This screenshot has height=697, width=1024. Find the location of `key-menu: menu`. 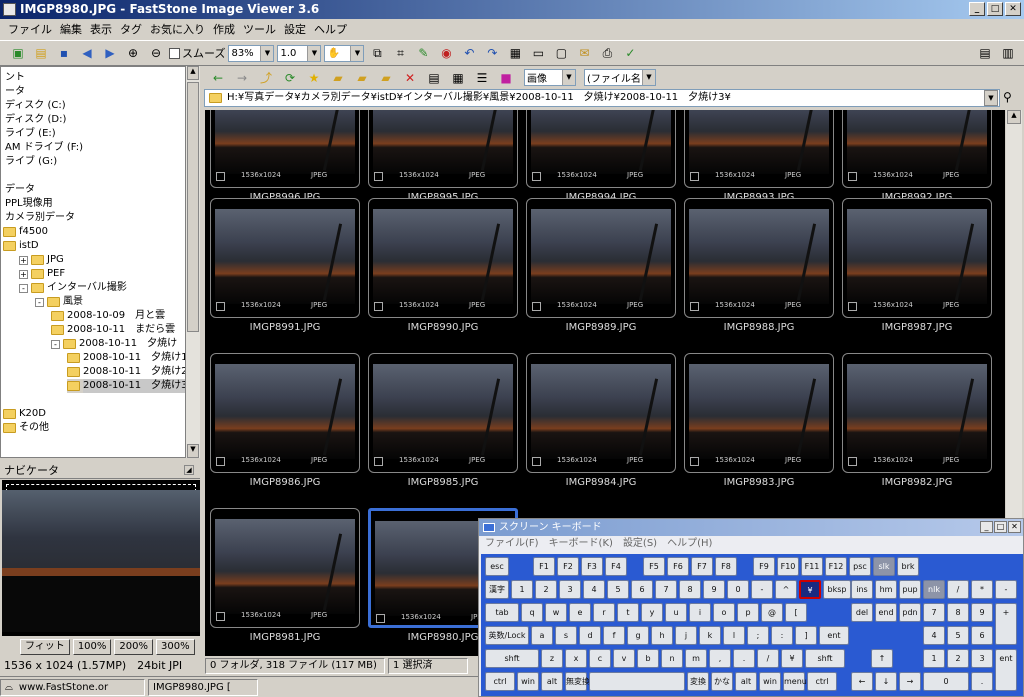

key-menu: menu is located at coordinates (795, 681).